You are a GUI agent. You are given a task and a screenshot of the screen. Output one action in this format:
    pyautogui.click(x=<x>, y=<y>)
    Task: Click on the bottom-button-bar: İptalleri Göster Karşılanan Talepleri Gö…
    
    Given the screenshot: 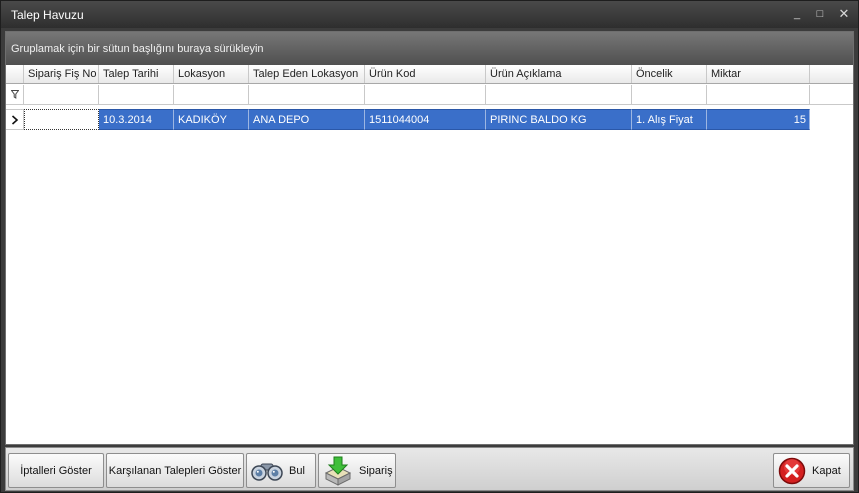 What is the action you would take?
    pyautogui.click(x=429, y=469)
    